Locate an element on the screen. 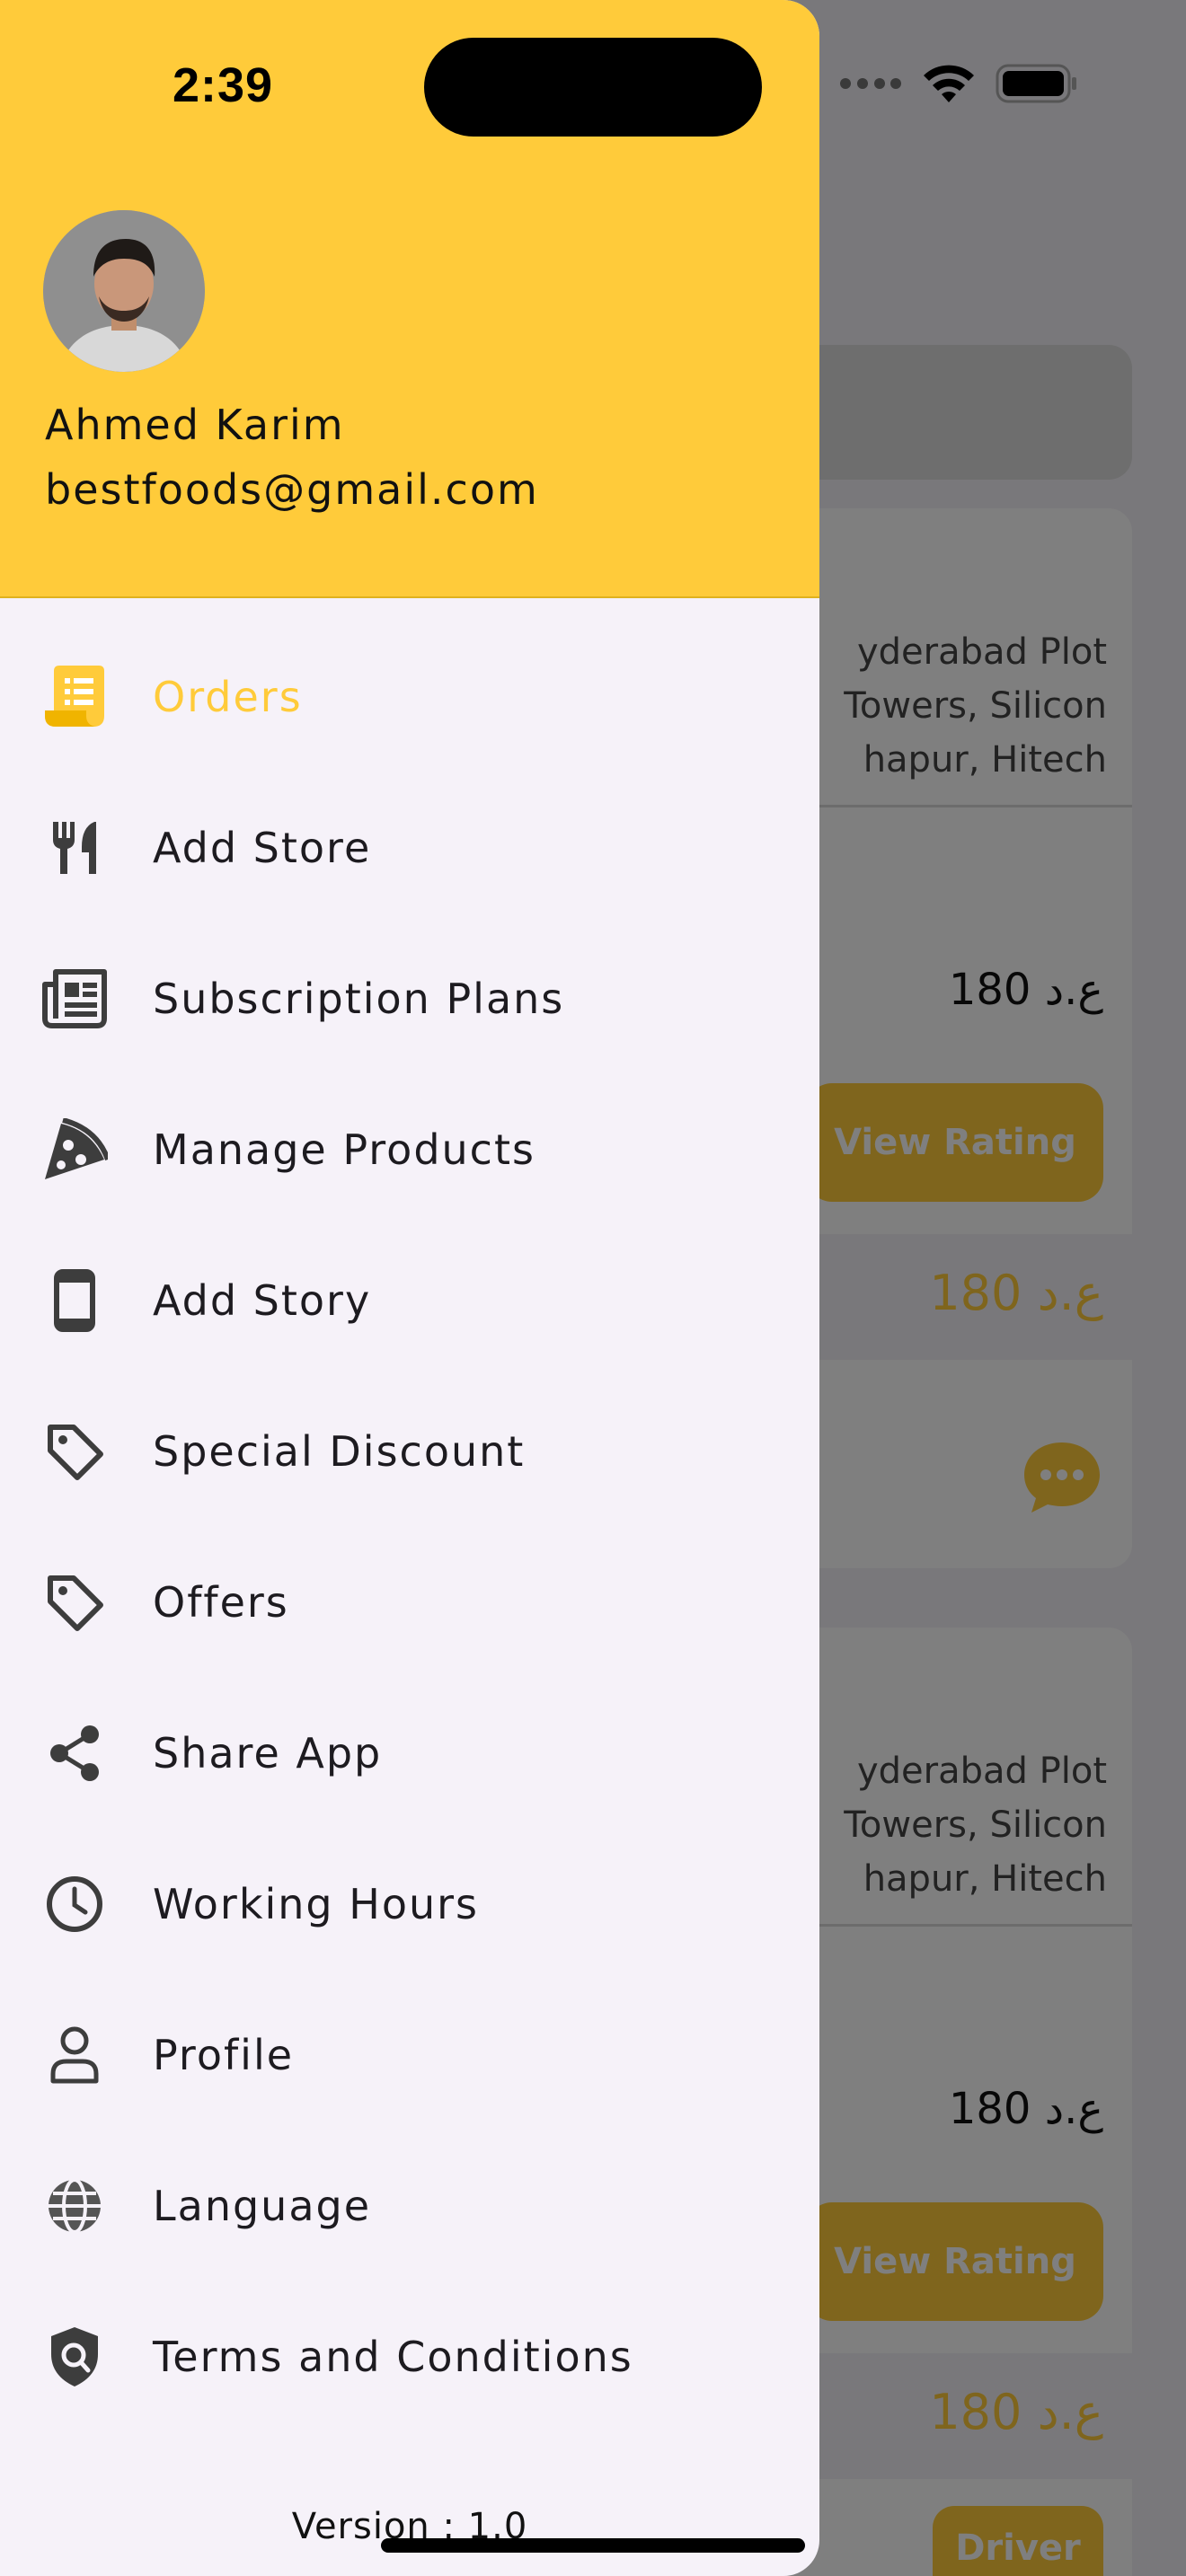 This screenshot has height=2576, width=1186. menu-item-label: Add Store is located at coordinates (262, 848).